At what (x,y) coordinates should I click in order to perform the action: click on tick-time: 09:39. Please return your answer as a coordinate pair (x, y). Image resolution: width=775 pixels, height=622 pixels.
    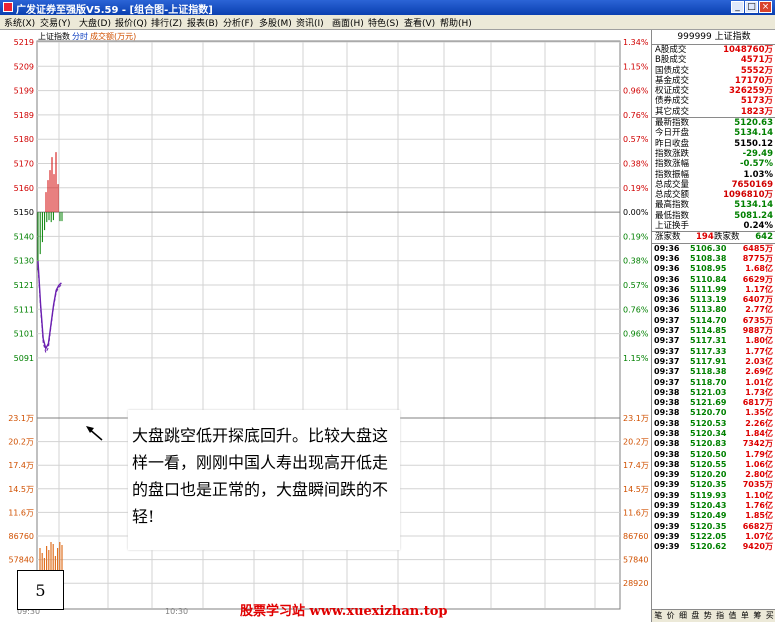
    Looking at the image, I should click on (667, 536).